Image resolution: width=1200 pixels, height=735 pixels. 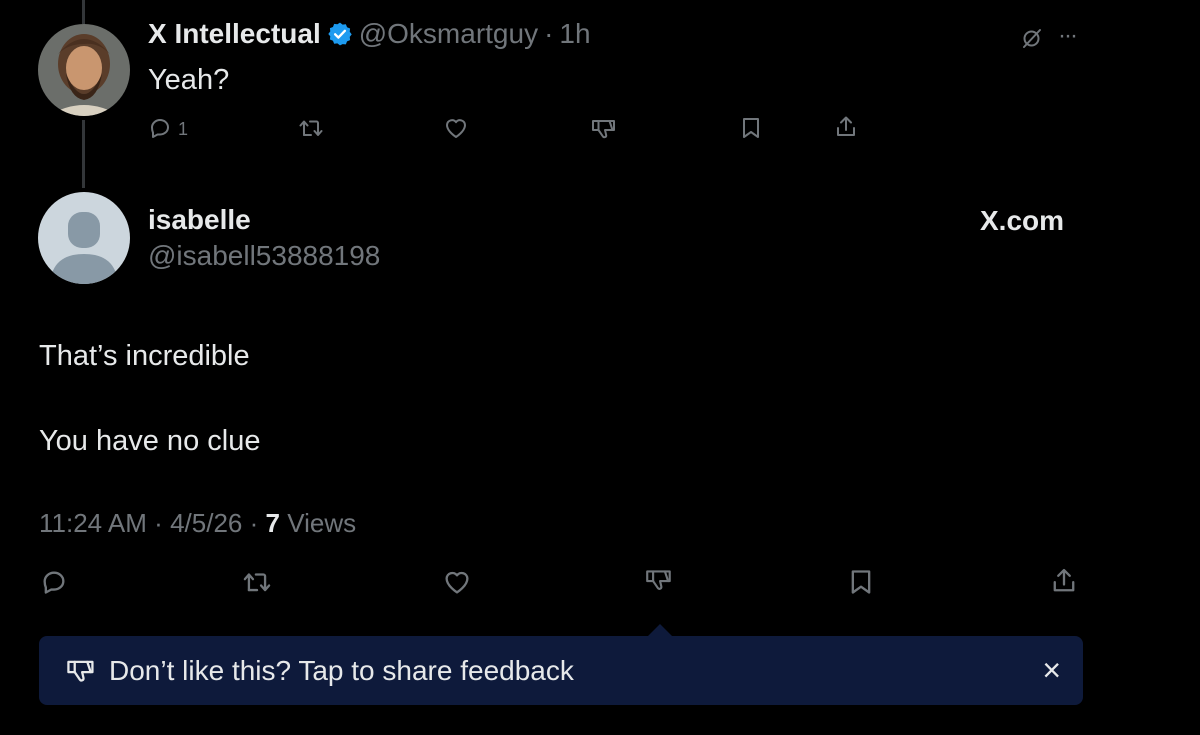 I want to click on parent-dislike-button, so click(x=604, y=129).